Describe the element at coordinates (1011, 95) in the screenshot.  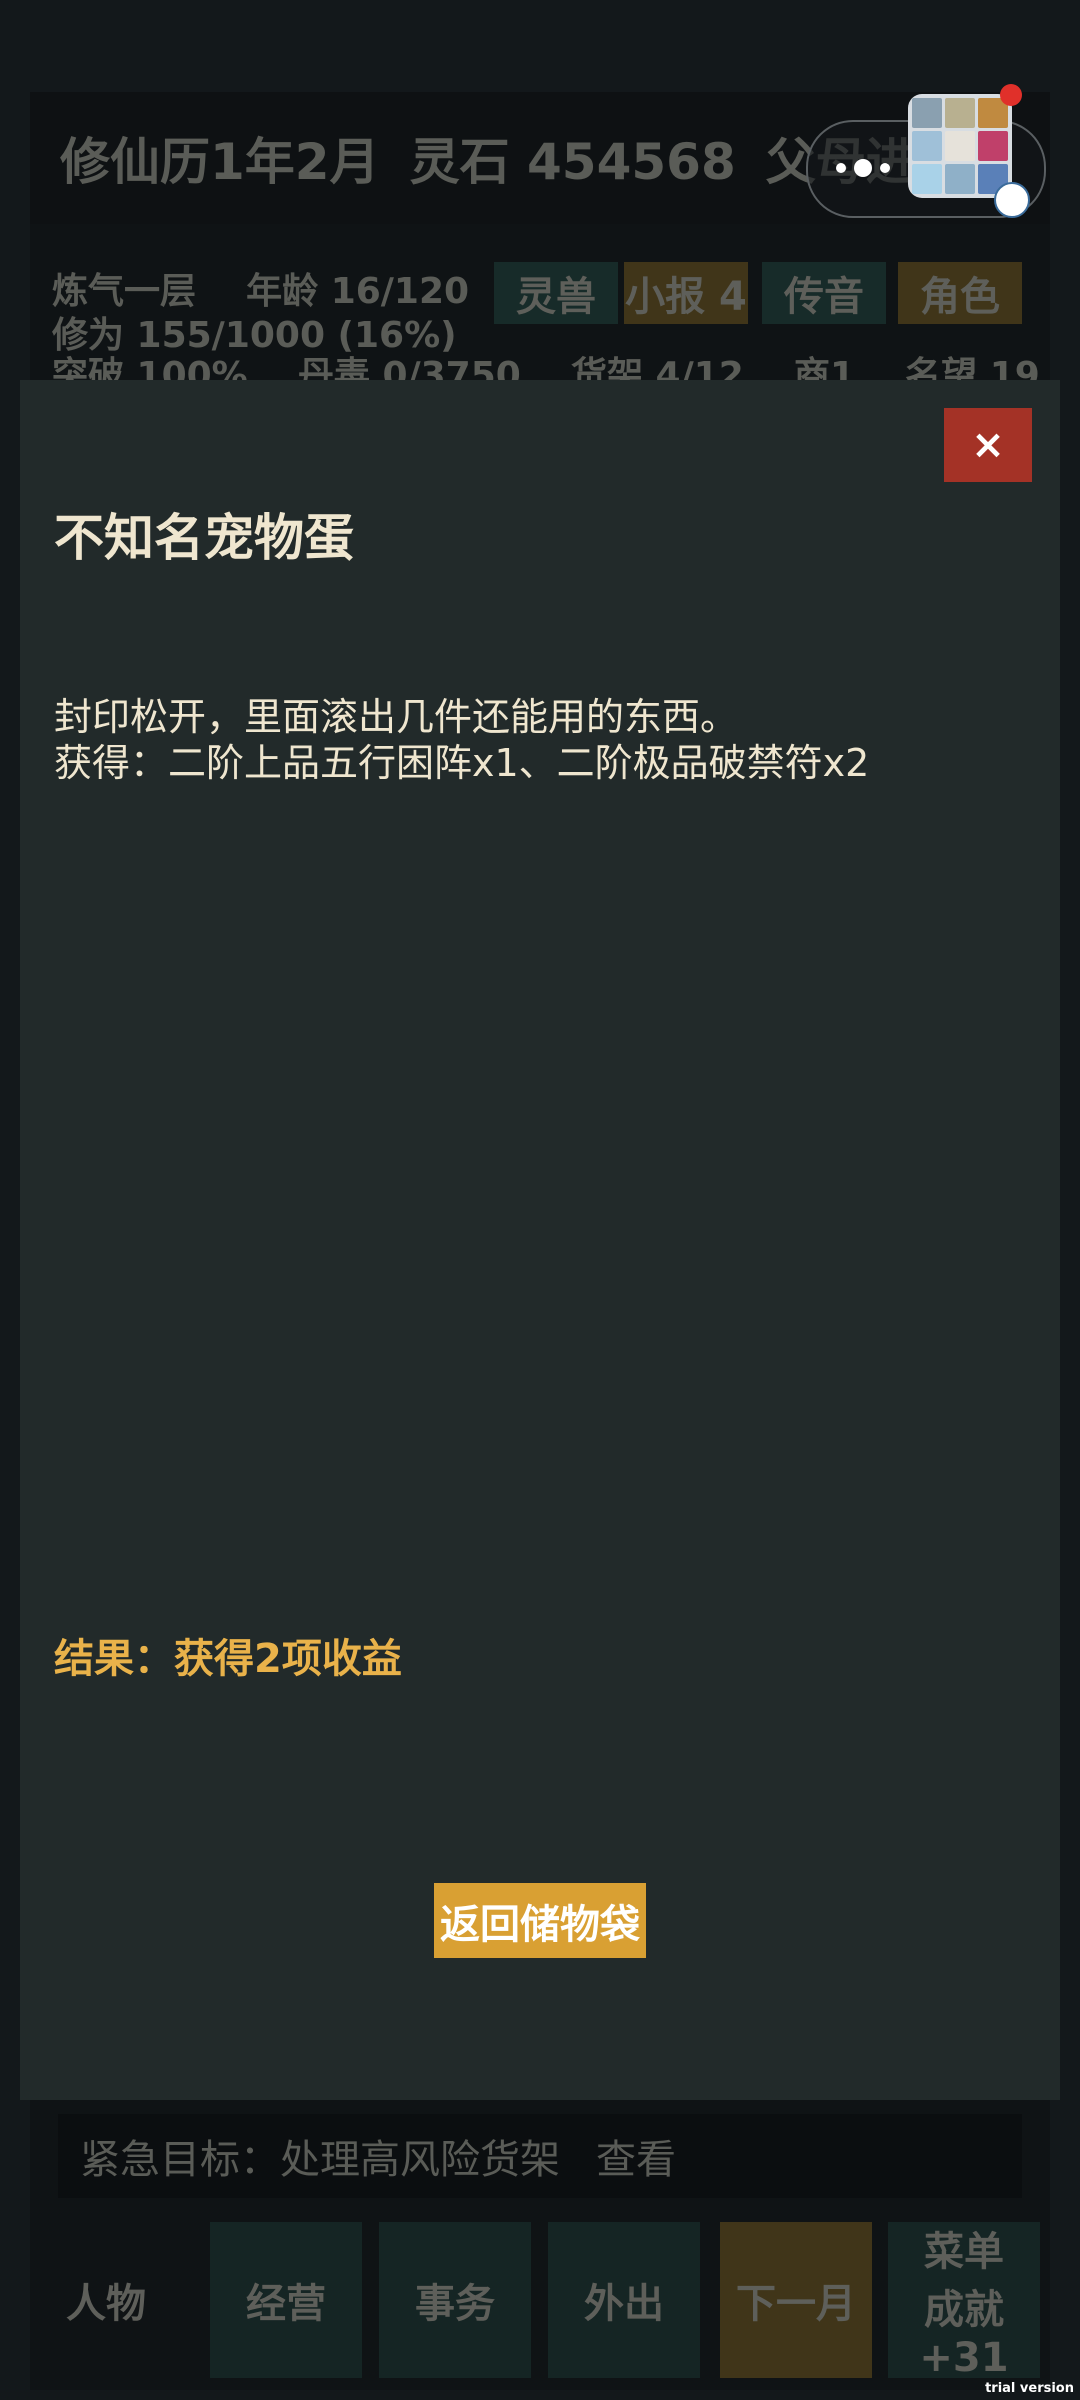
I see `notification-dot` at that location.